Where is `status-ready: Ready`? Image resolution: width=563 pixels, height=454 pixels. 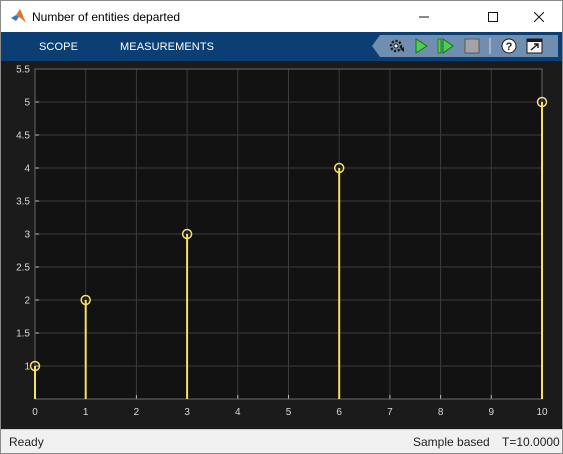 status-ready: Ready is located at coordinates (26, 442).